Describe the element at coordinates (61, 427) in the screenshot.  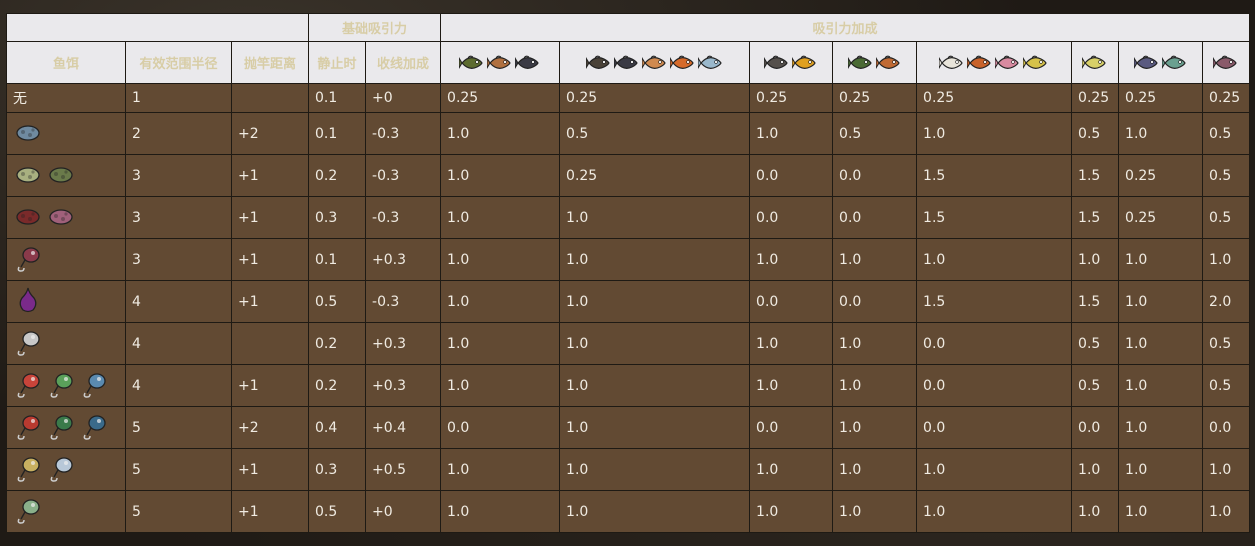
I see `green-ball-lure-icon` at that location.